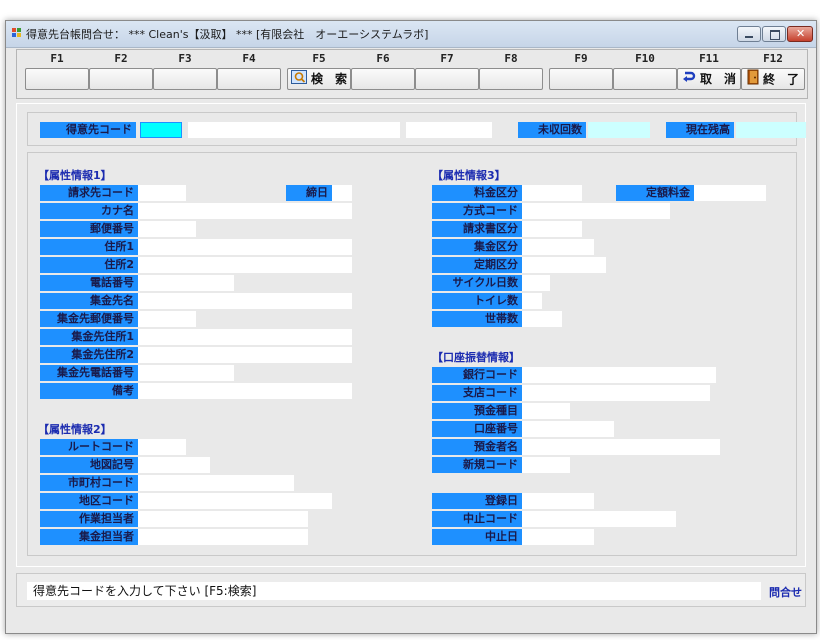 The height and width of the screenshot is (640, 820). What do you see at coordinates (717, 79) in the screenshot?
I see `cancel-button-label: 取 消` at bounding box center [717, 79].